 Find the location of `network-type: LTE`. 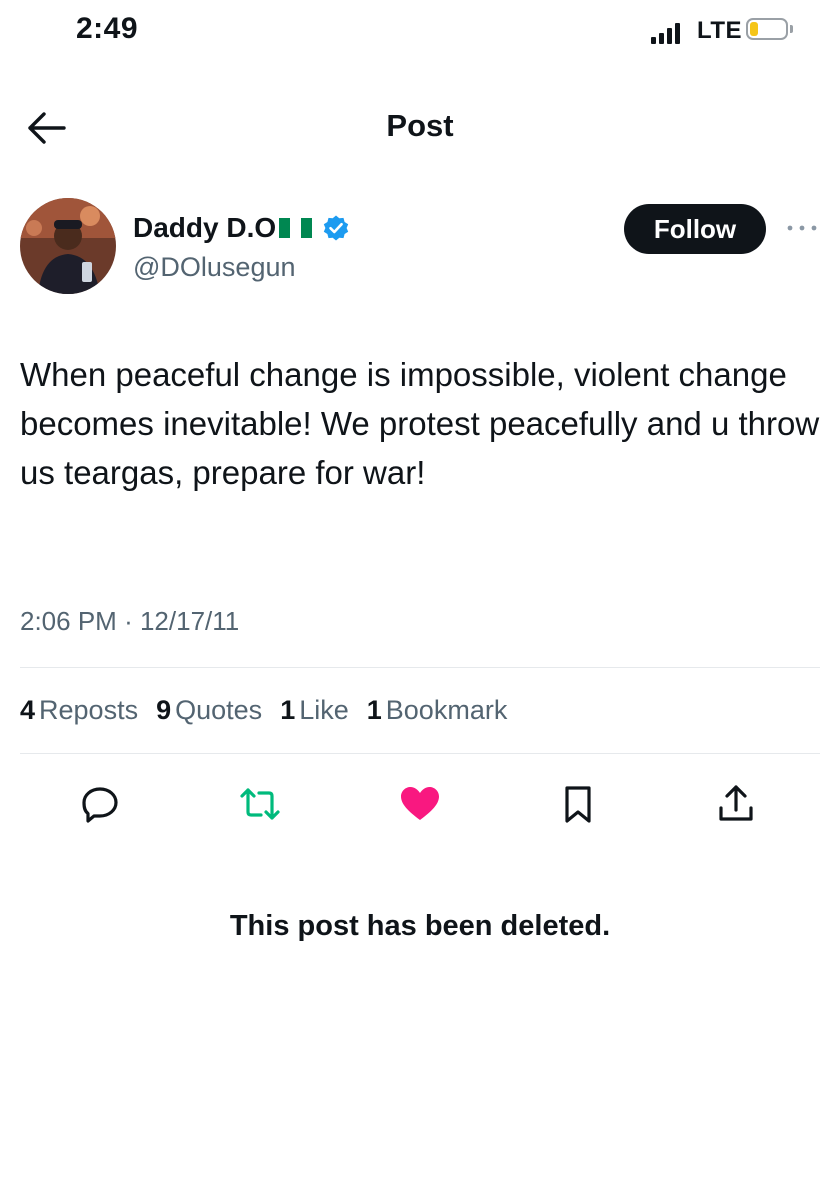

network-type: LTE is located at coordinates (720, 30).